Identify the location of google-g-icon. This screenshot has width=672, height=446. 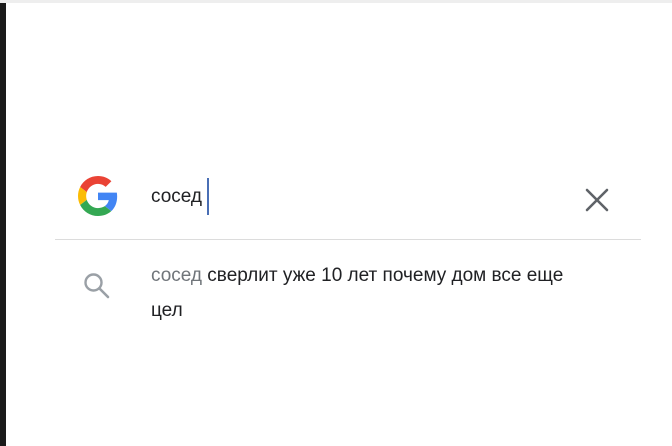
(98, 196).